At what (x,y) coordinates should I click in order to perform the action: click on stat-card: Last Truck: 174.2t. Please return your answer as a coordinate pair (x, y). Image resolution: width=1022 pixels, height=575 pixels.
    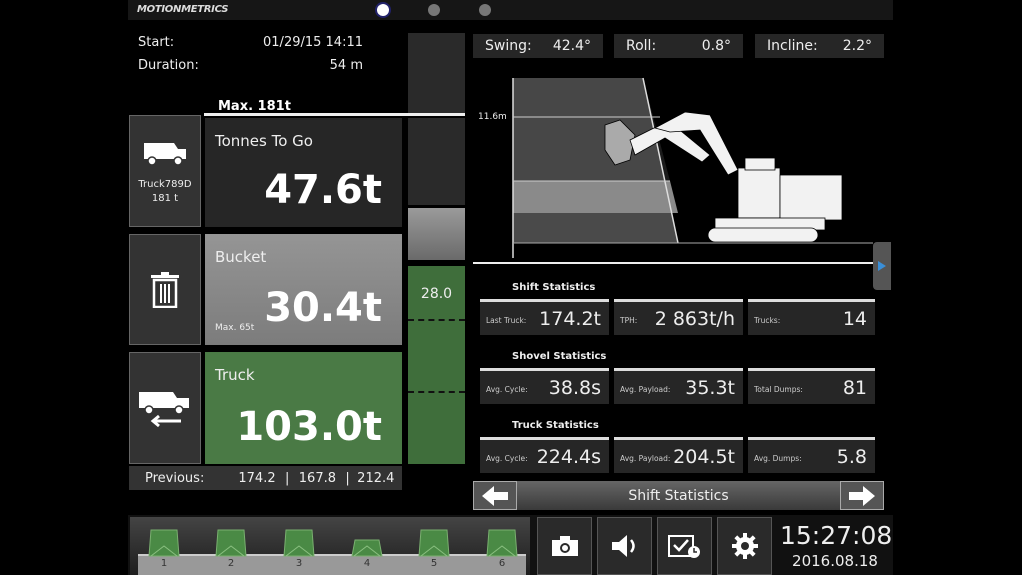
    Looking at the image, I should click on (544, 317).